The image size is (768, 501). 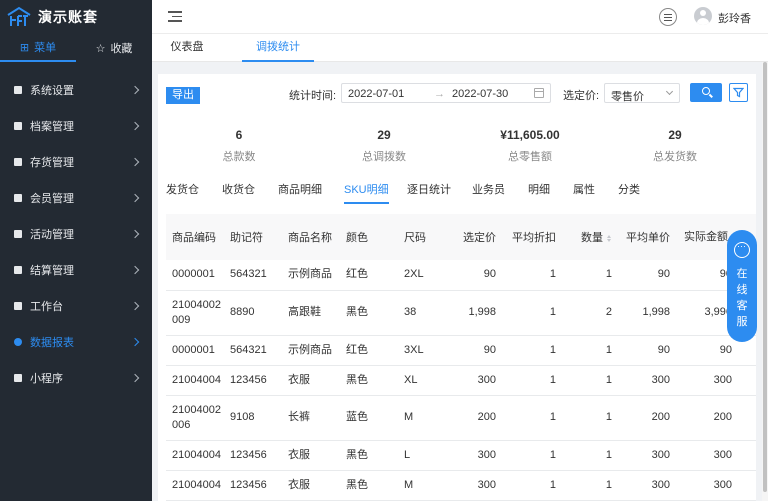 I want to click on table-row: 21004004 123456 衣服 黑色 M 300 1 1 300 300, so click(x=461, y=485).